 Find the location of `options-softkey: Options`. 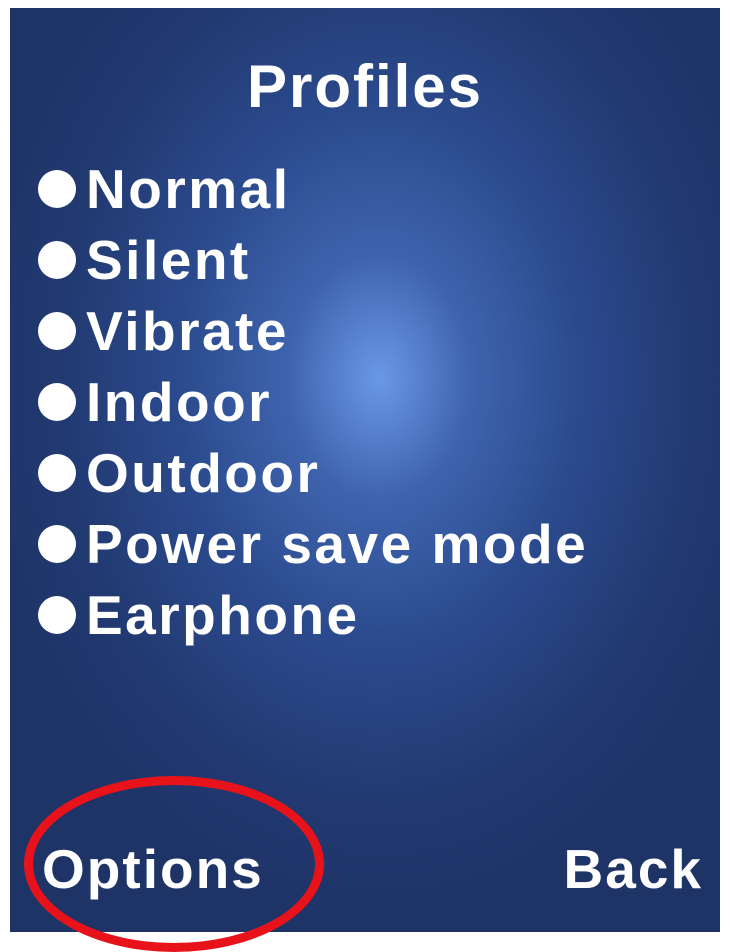

options-softkey: Options is located at coordinates (153, 869).